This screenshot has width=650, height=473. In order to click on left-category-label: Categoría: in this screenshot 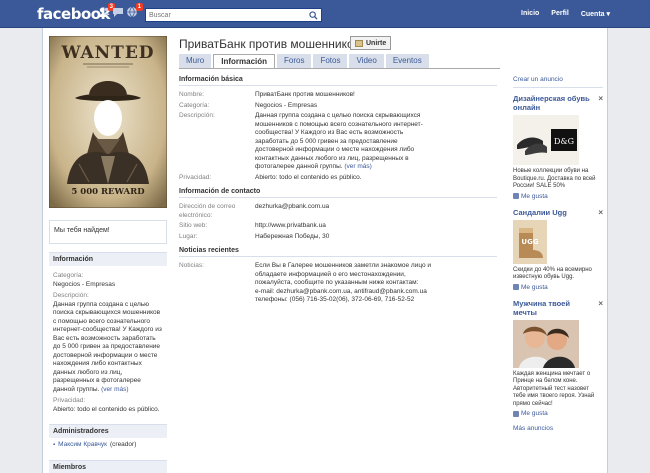, I will do `click(68, 275)`.